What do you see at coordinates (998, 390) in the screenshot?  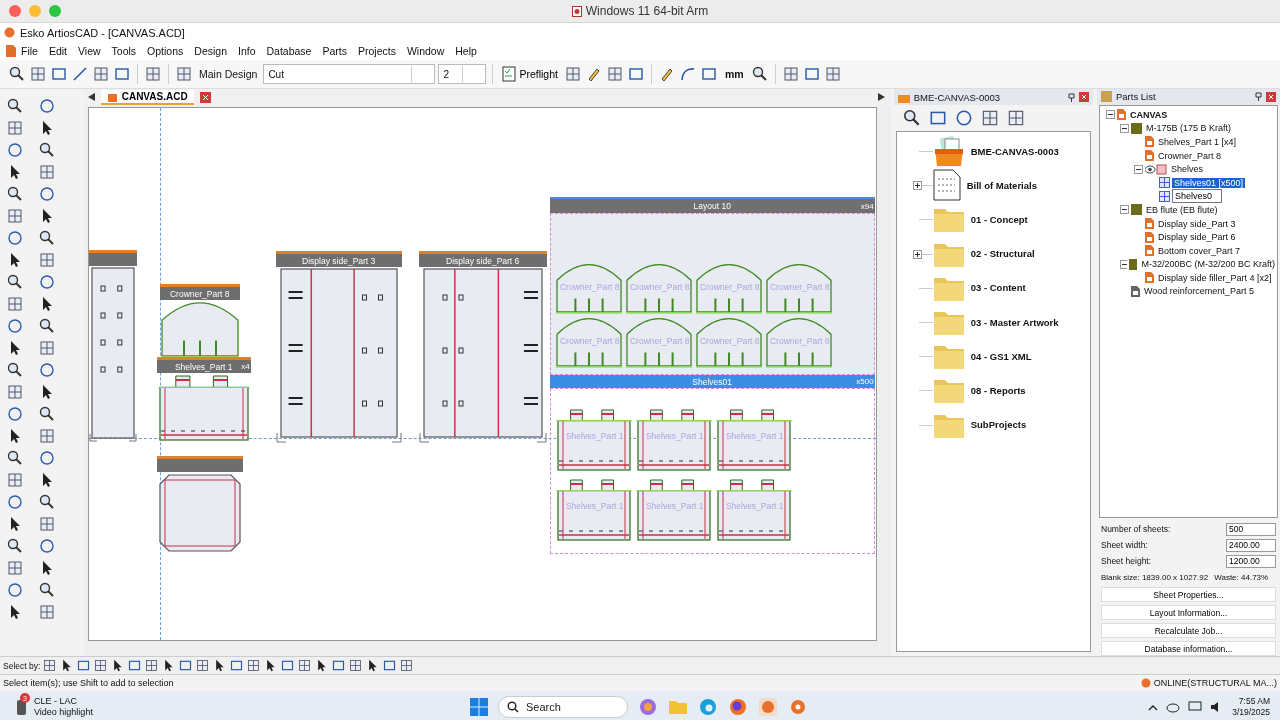 I see `project-tree-item: 08 - Reports` at bounding box center [998, 390].